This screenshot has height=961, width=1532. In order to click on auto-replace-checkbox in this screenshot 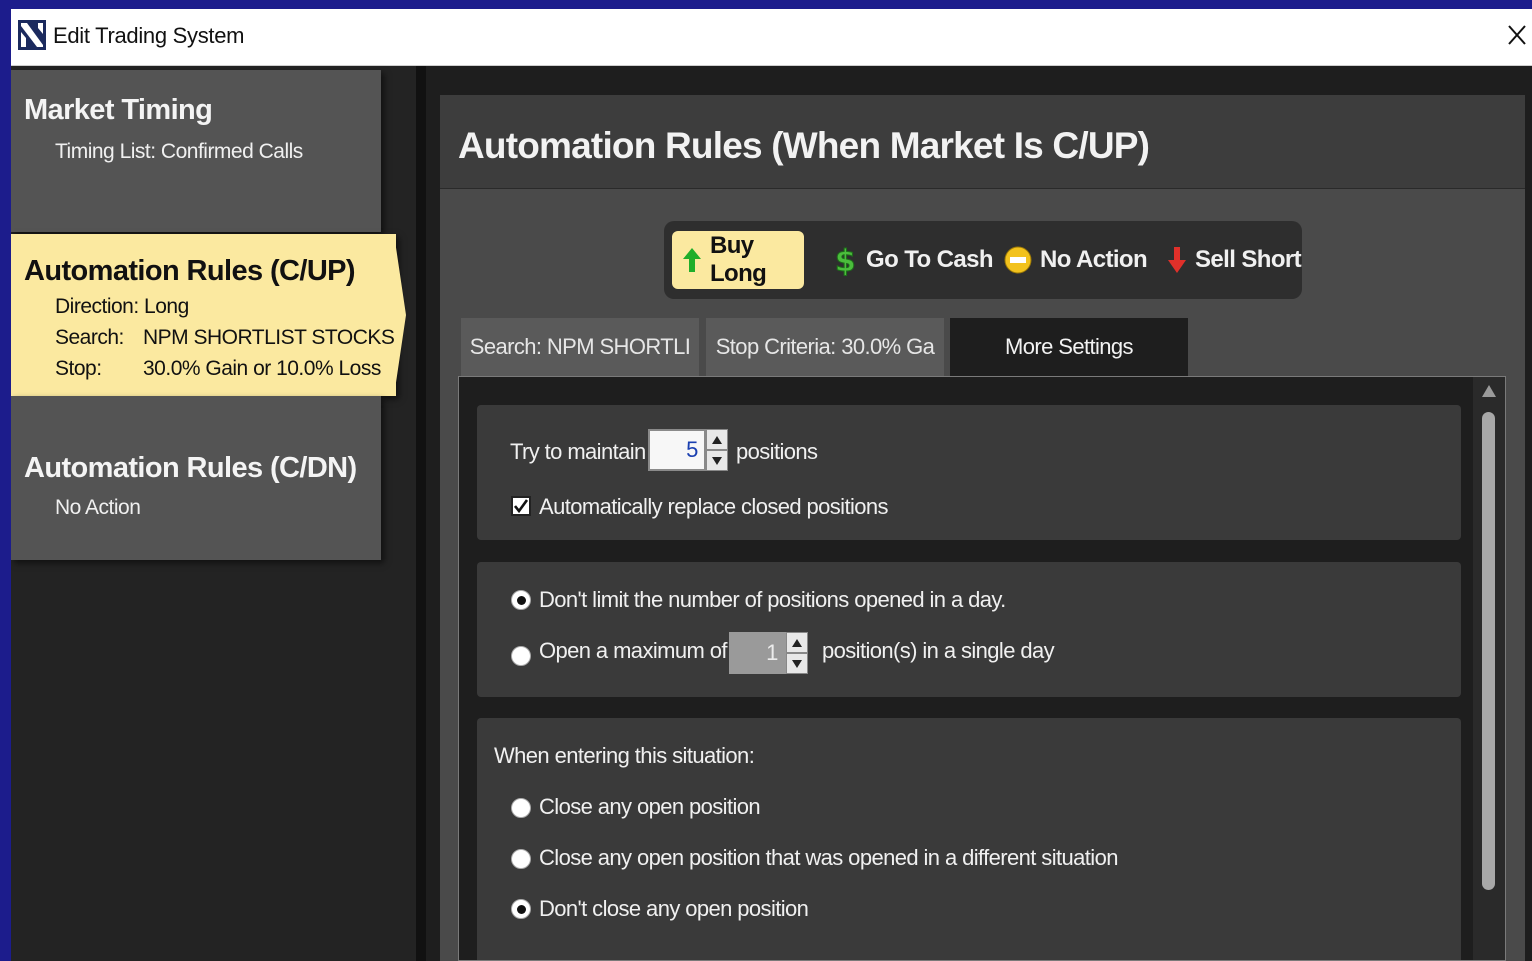, I will do `click(521, 506)`.